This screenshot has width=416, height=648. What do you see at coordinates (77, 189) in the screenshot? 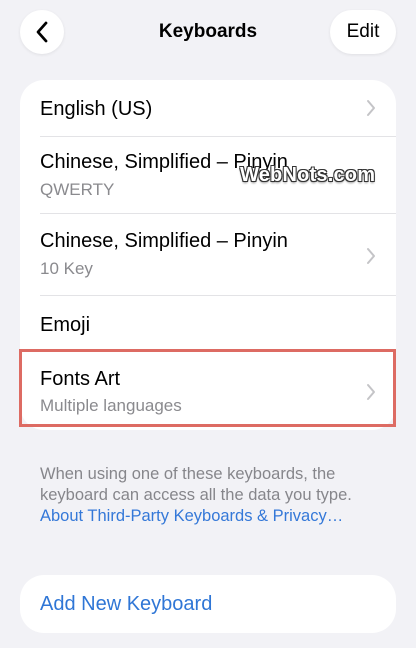
I see `keyboard-item-subtitle: QWERTY` at bounding box center [77, 189].